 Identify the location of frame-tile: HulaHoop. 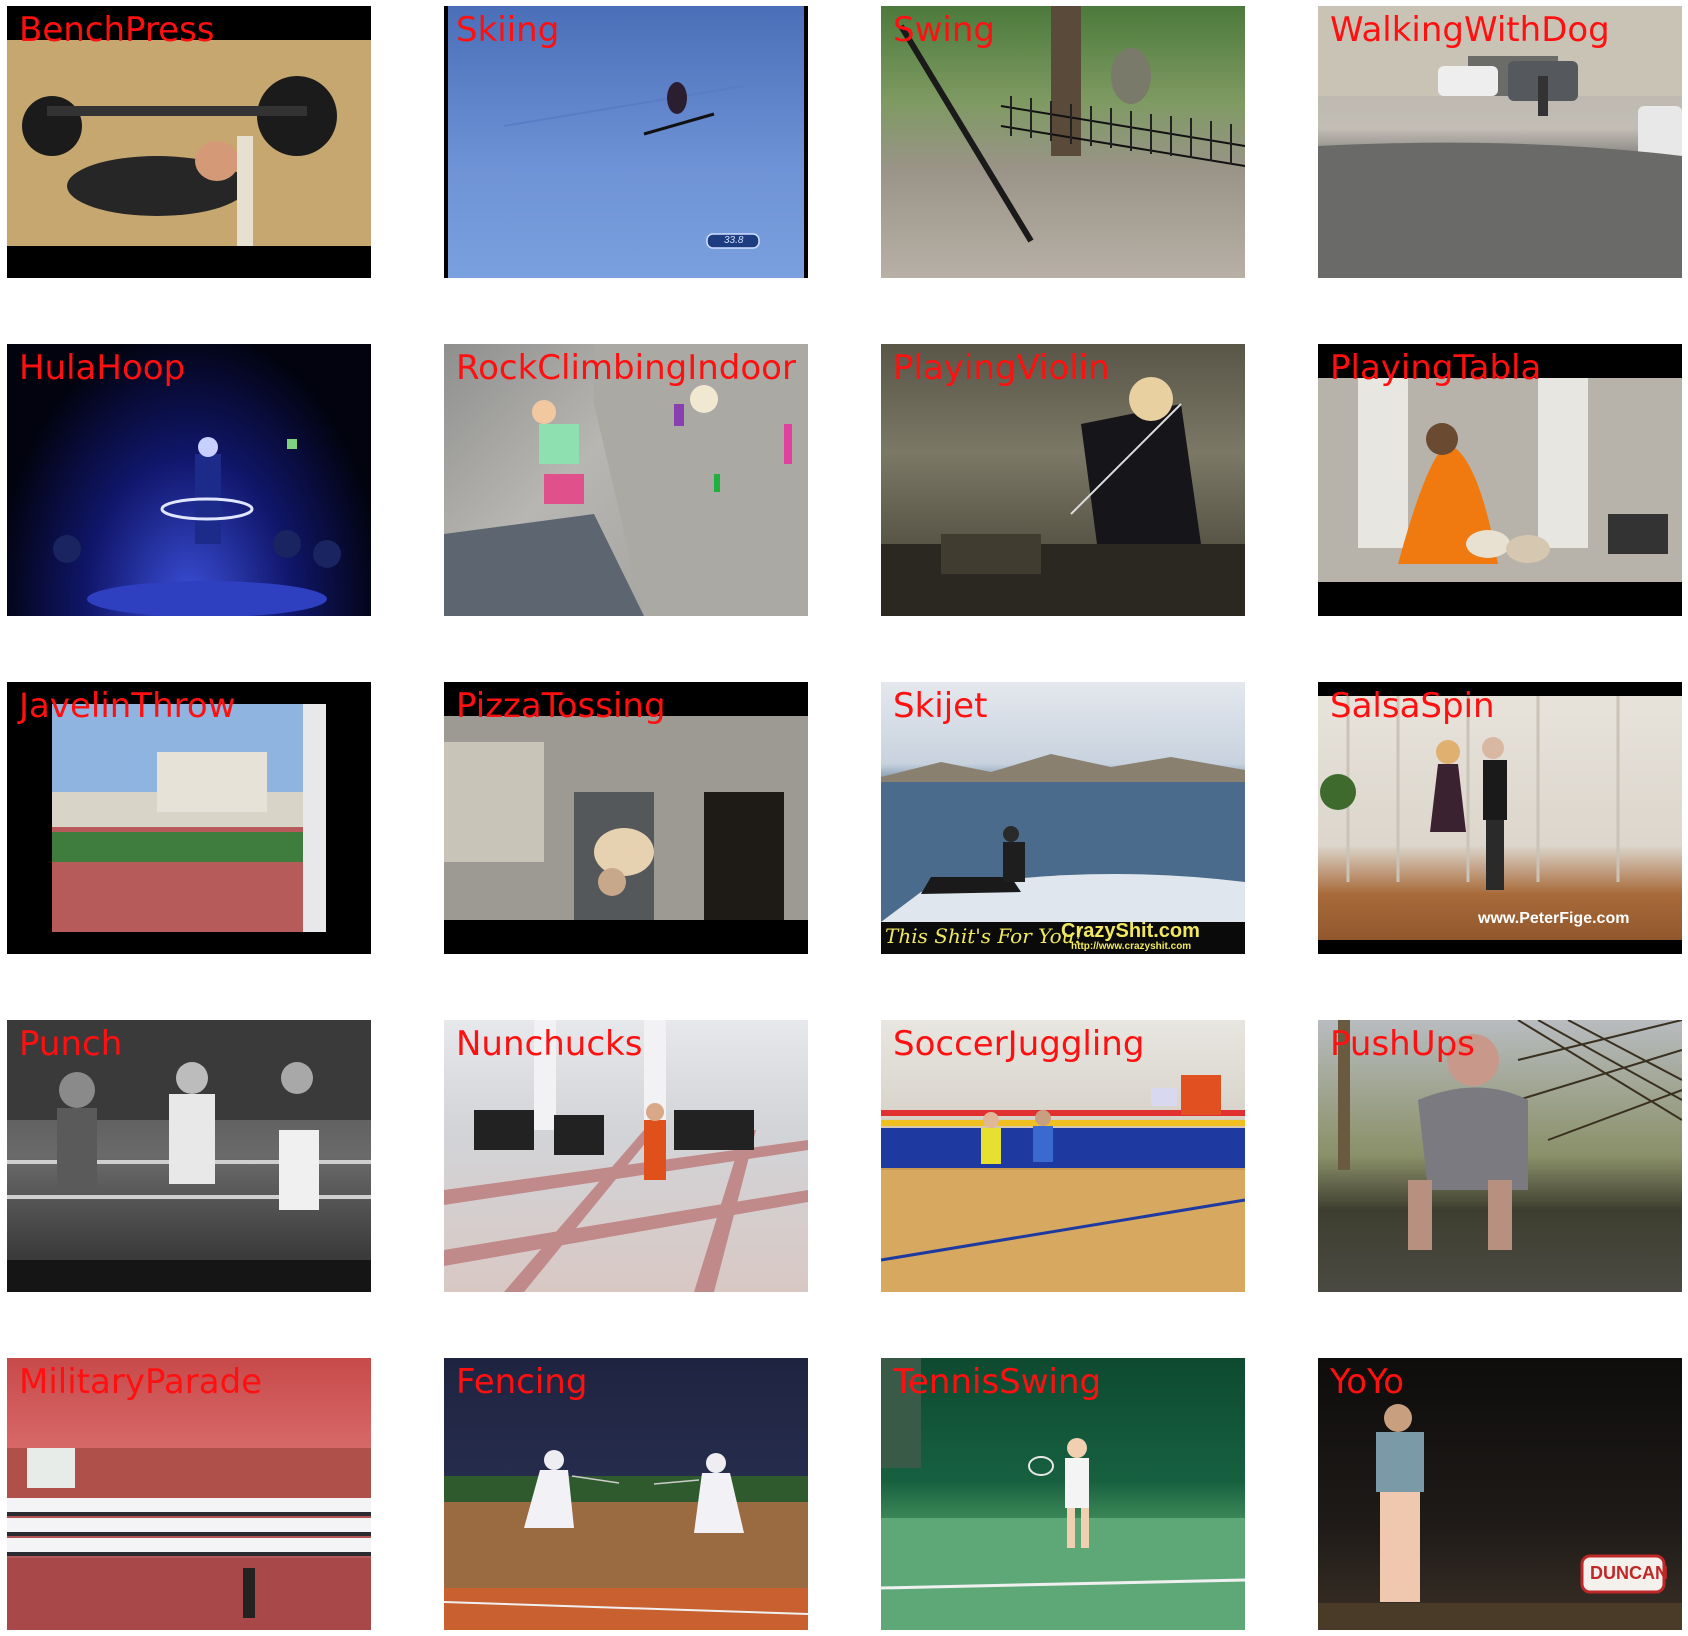
(189, 480).